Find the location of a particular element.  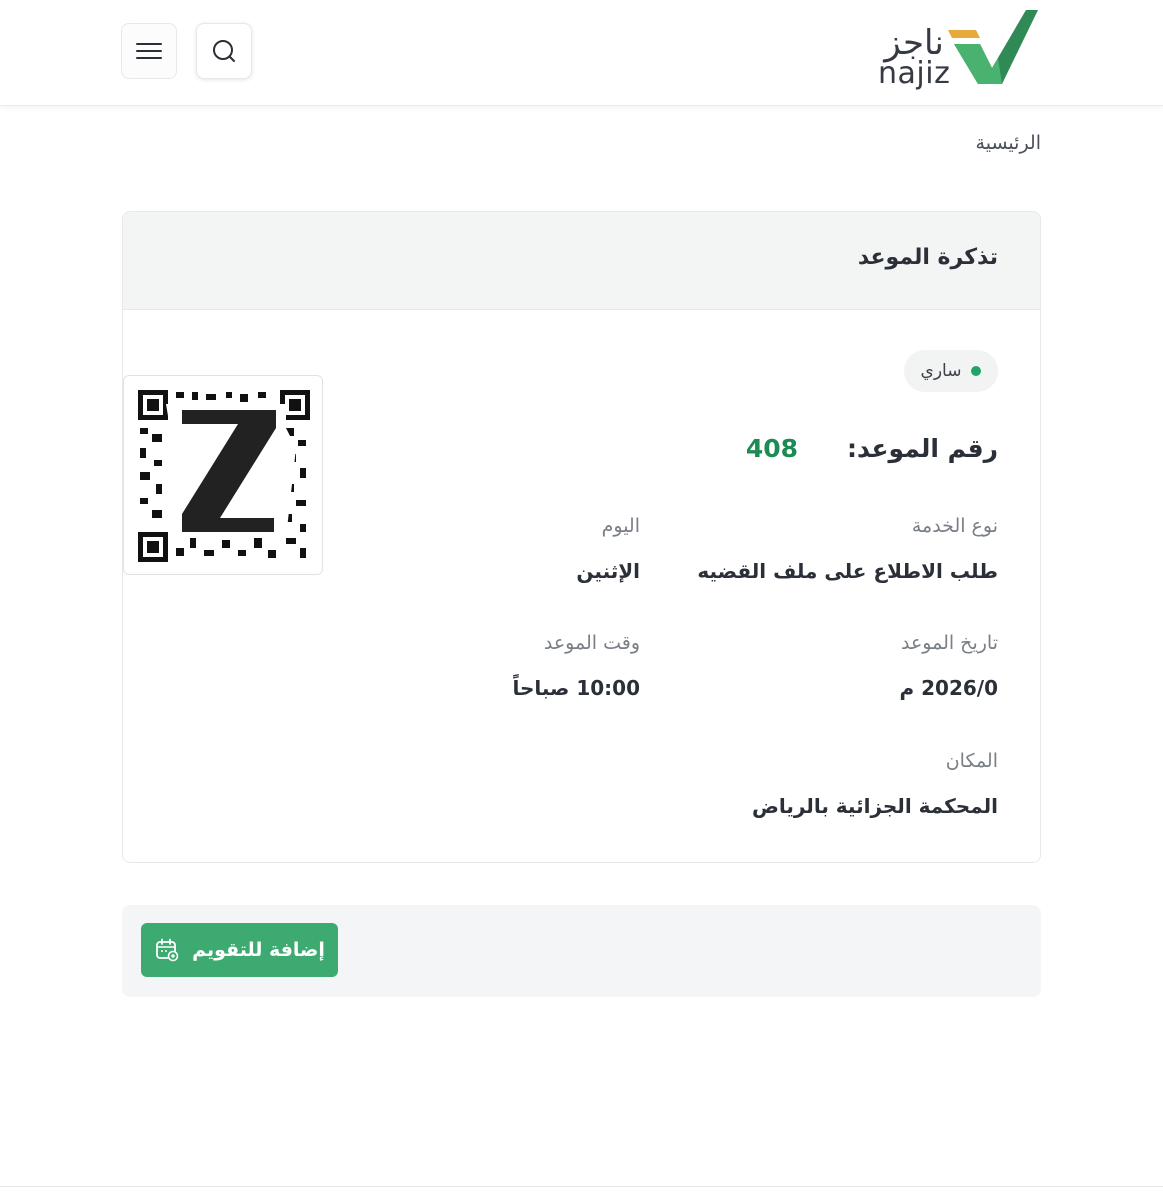

status-dot-icon is located at coordinates (976, 371).